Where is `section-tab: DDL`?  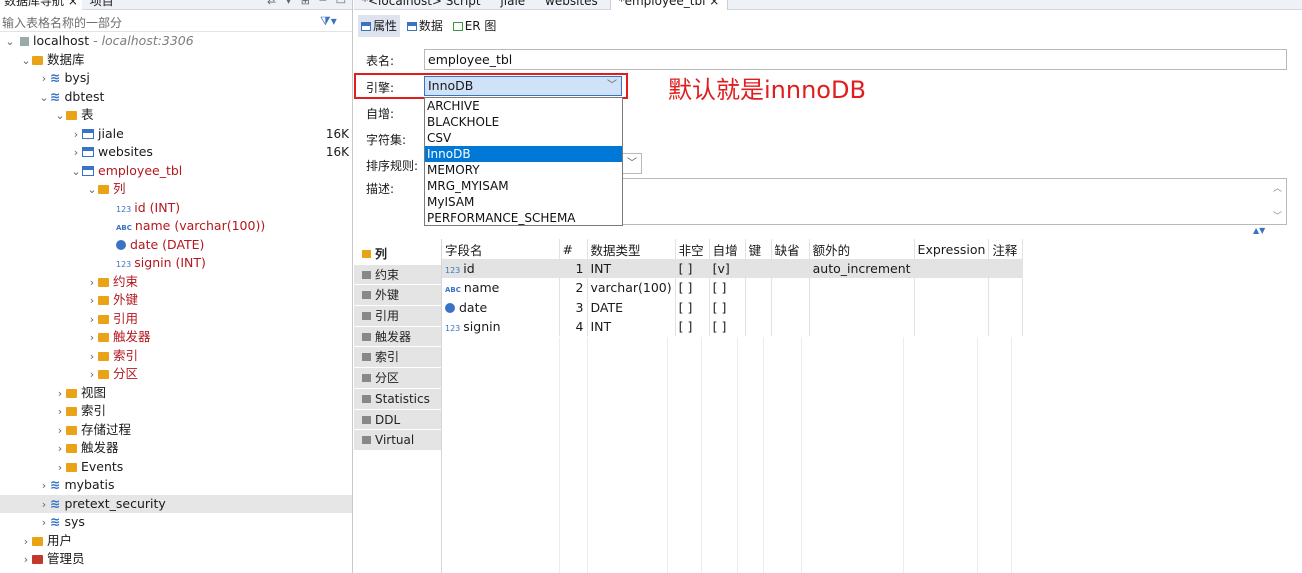
section-tab: DDL is located at coordinates (397, 420).